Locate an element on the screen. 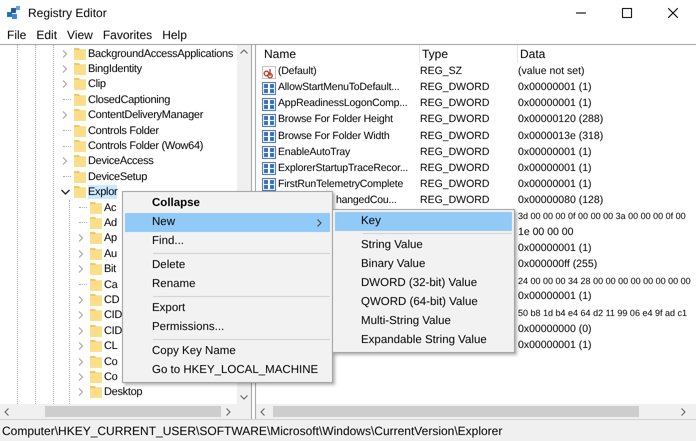 Image resolution: width=696 pixels, height=441 pixels. status-path: Computer\HKEY_CURRENT_USER\SOFTWARE\Microsoft\Windows\CurrentVersion\Explorer is located at coordinates (252, 431).